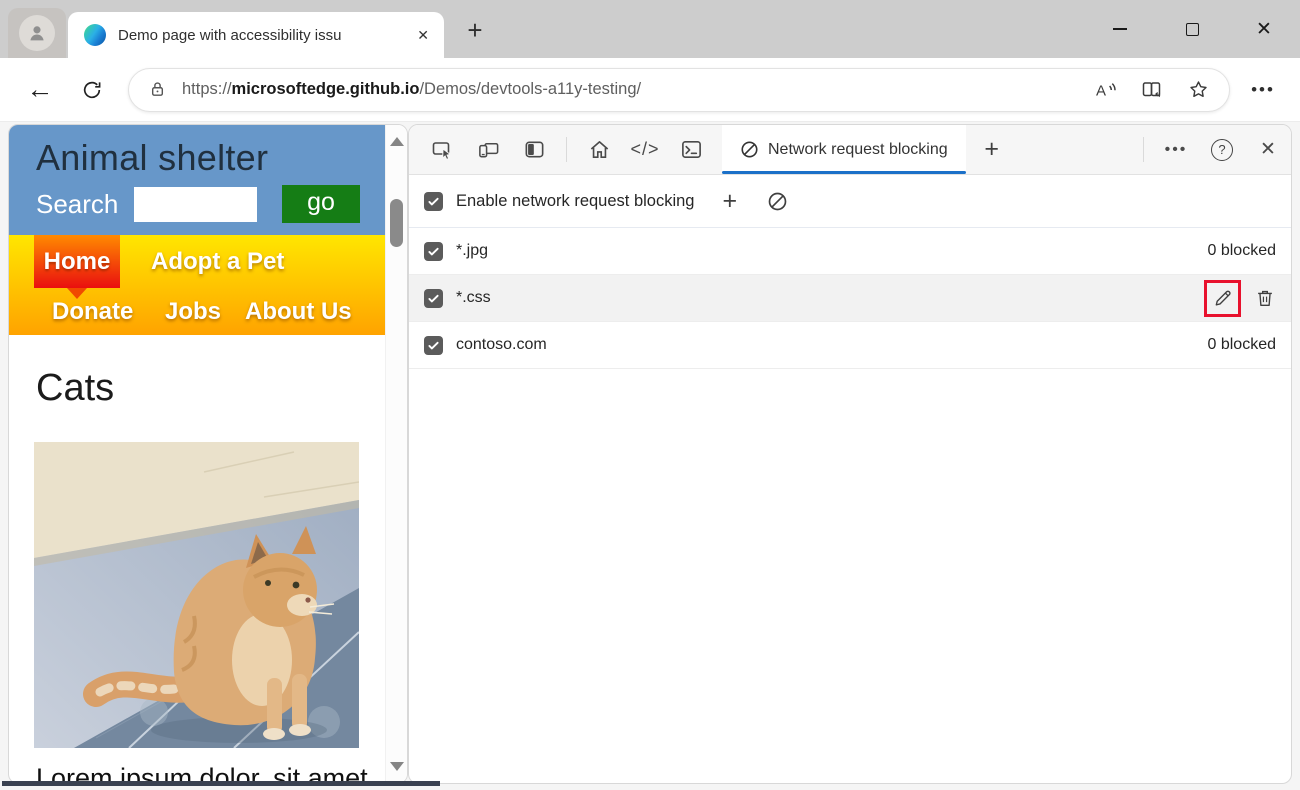 The image size is (1300, 790). Describe the element at coordinates (1268, 149) in the screenshot. I see `close-devtools-button: ✕` at that location.